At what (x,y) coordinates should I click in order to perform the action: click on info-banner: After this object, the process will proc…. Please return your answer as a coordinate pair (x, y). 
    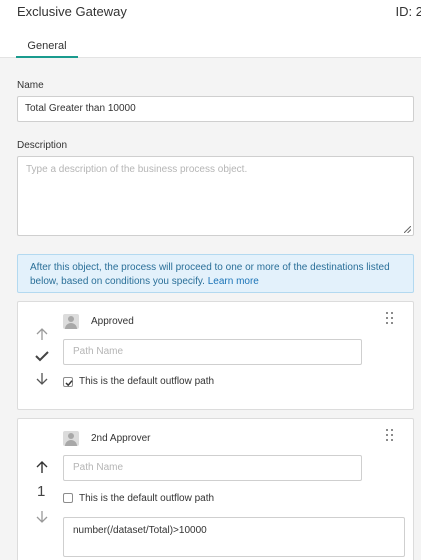
    Looking at the image, I should click on (215, 273).